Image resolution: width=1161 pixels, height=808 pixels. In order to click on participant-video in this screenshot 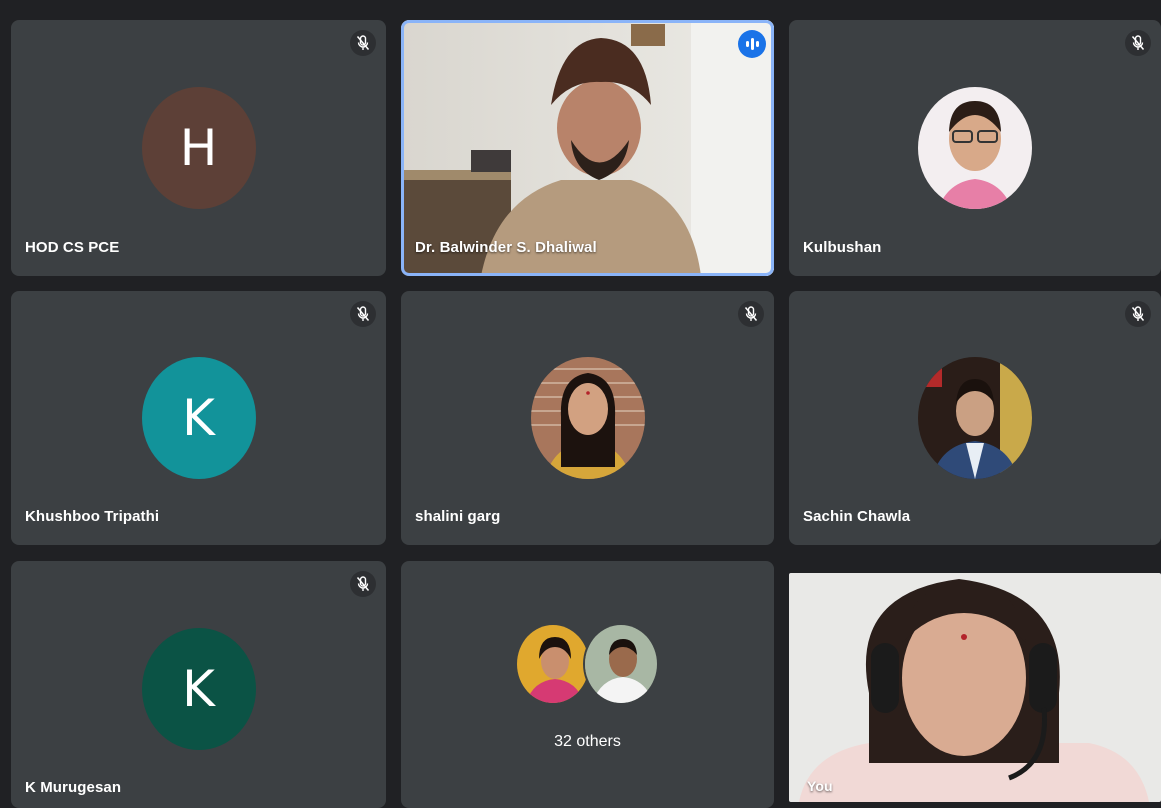, I will do `click(587, 148)`.